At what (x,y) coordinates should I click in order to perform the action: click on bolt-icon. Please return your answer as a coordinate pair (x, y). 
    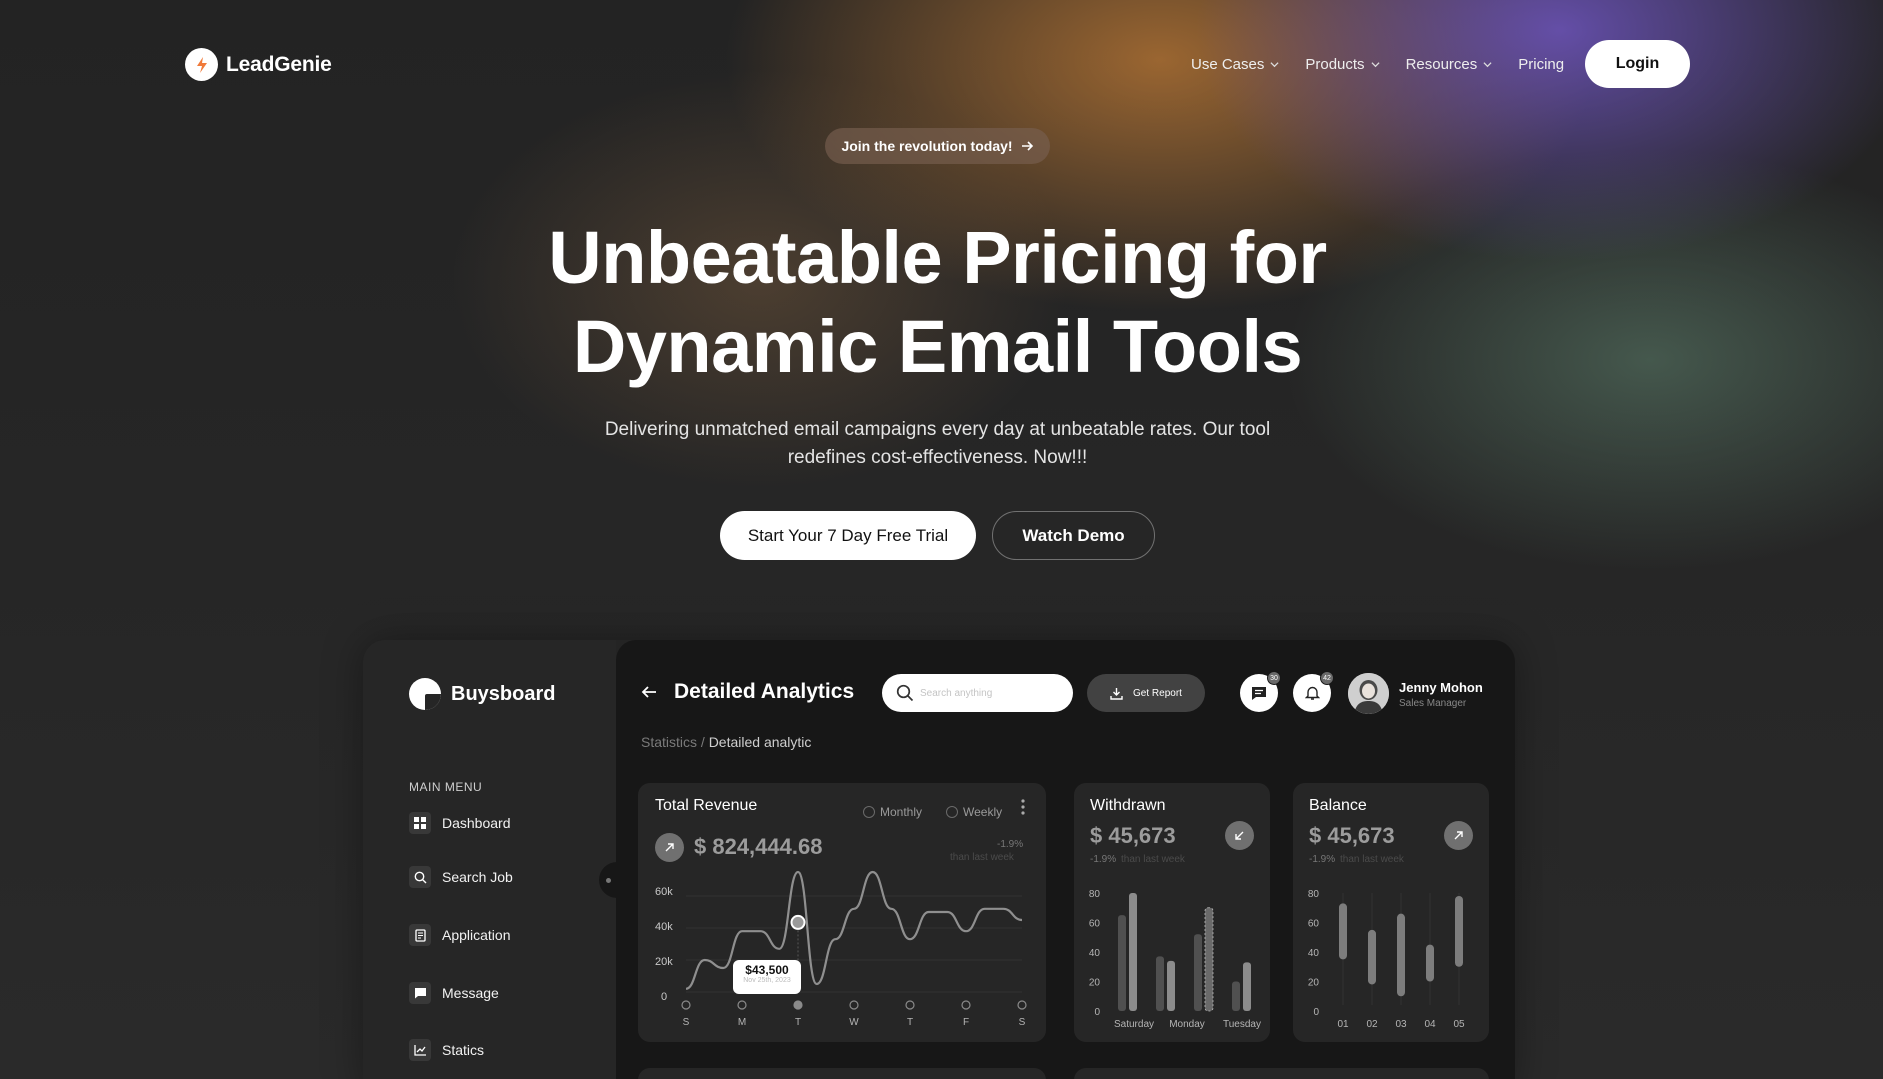
    Looking at the image, I should click on (201, 64).